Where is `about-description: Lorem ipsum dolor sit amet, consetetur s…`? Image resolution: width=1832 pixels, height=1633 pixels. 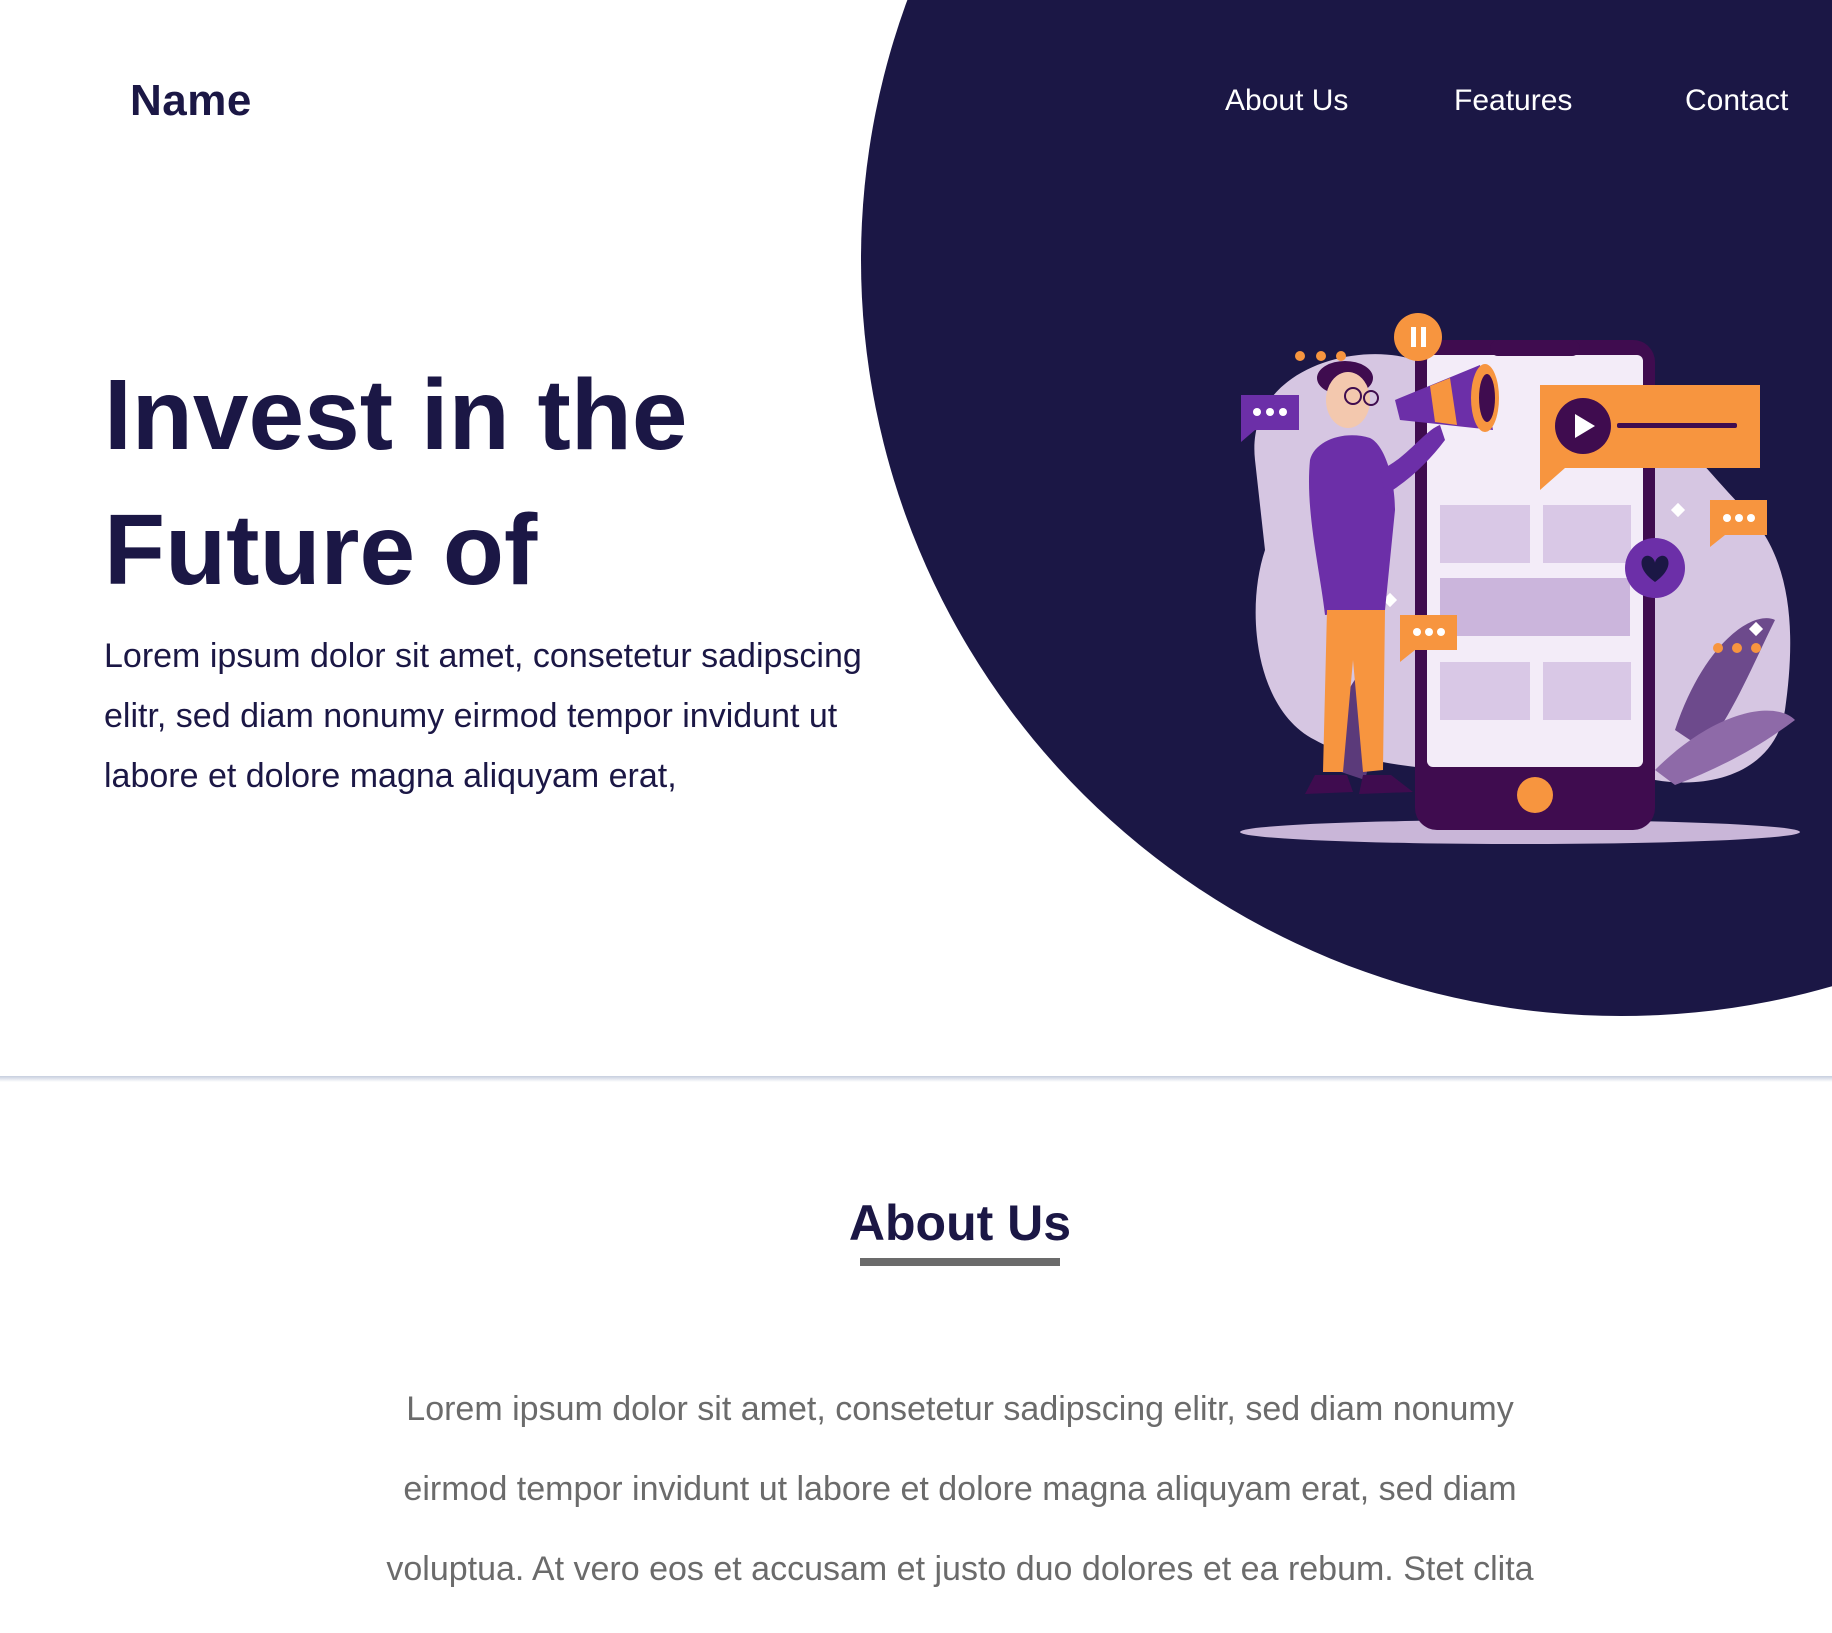 about-description: Lorem ipsum dolor sit amet, consetetur s… is located at coordinates (960, 1511).